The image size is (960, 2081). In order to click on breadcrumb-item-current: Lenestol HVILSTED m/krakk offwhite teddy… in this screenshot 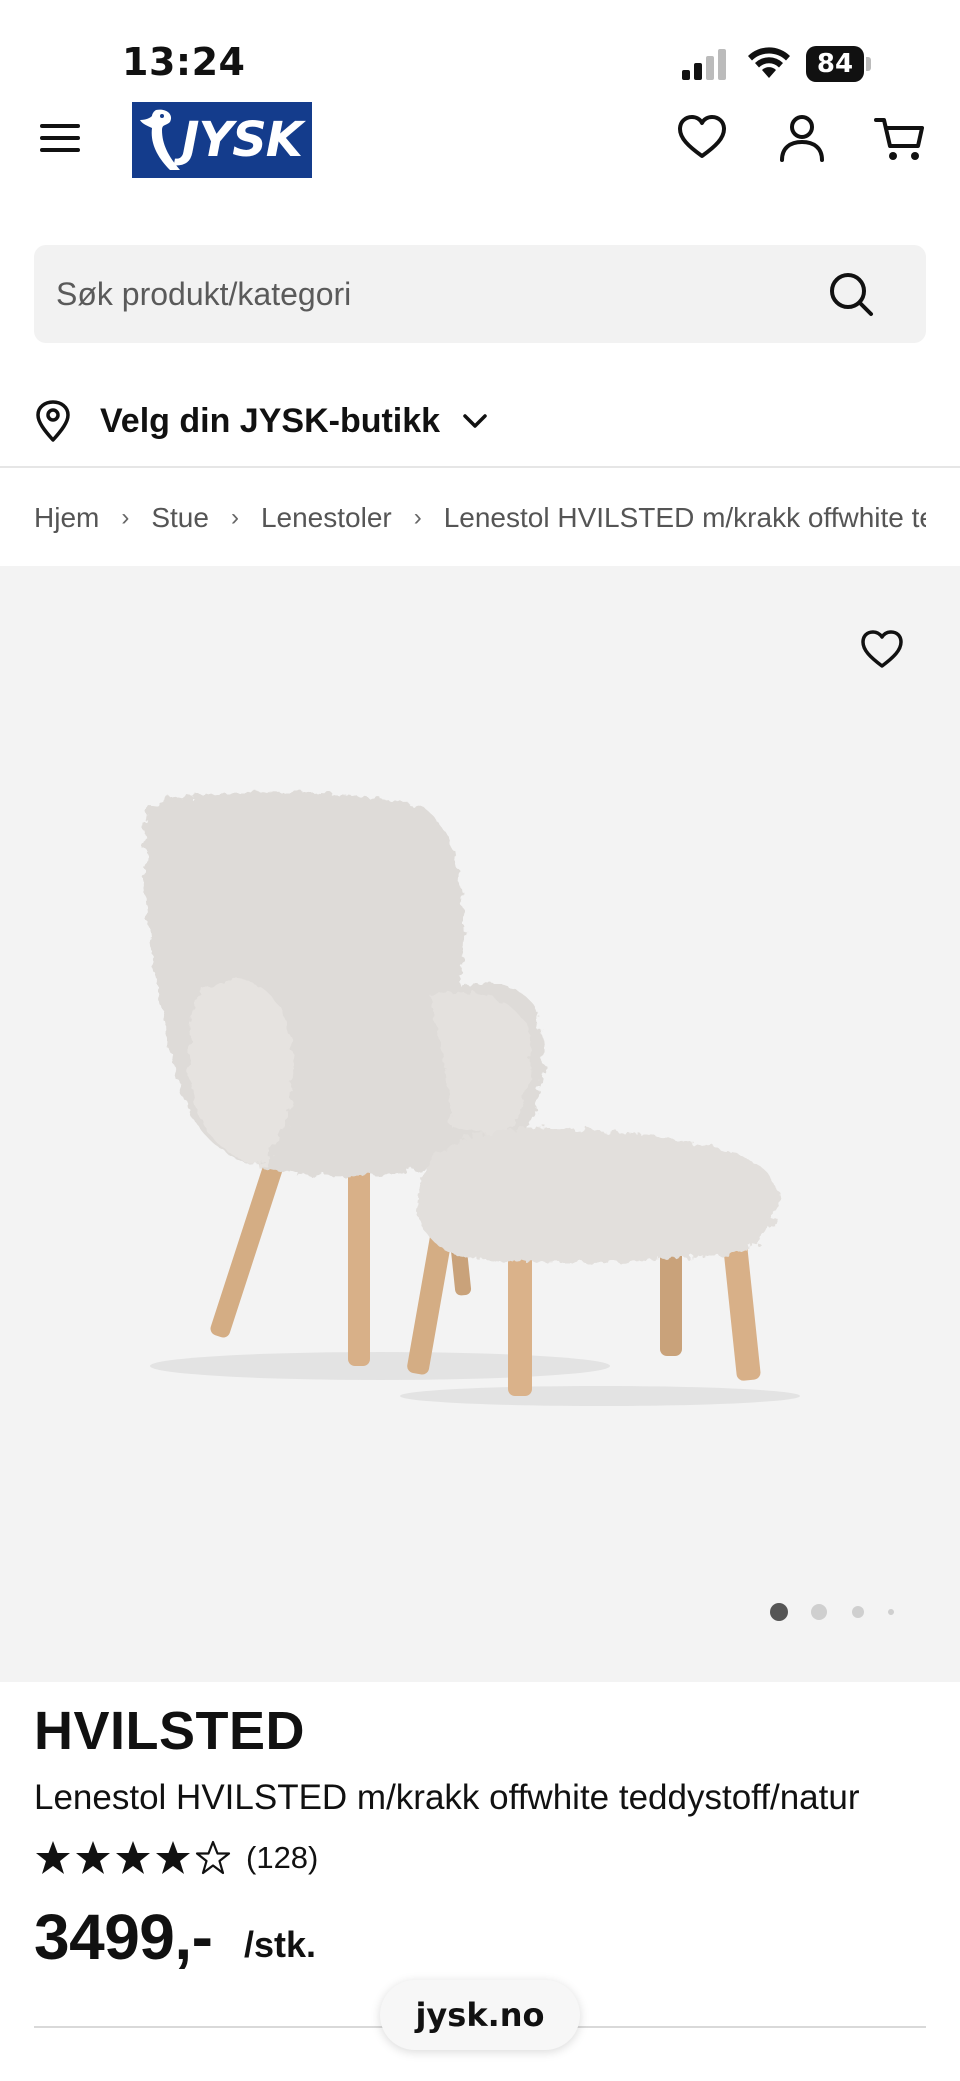, I will do `click(684, 517)`.